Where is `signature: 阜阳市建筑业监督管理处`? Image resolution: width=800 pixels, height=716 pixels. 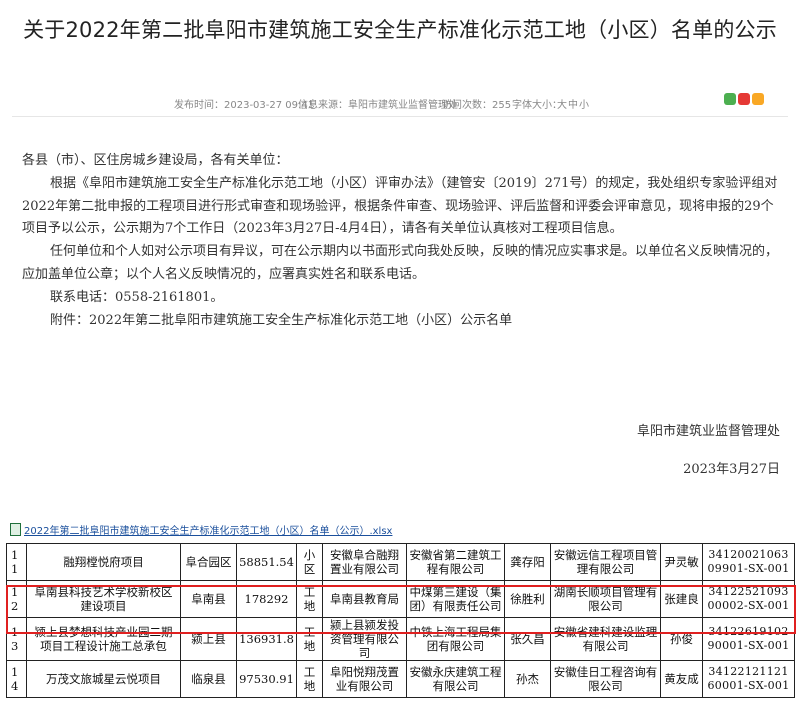
signature: 阜阳市建筑业监督管理处 is located at coordinates (708, 431).